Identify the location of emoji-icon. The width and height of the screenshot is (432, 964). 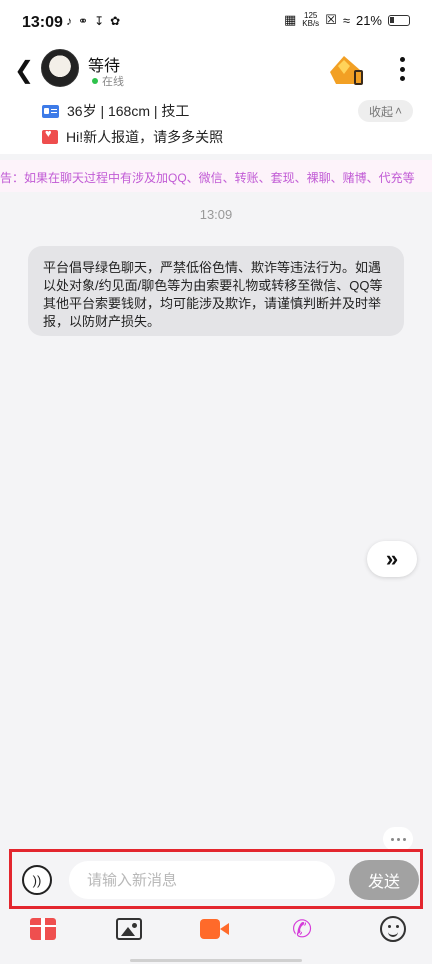
(393, 929).